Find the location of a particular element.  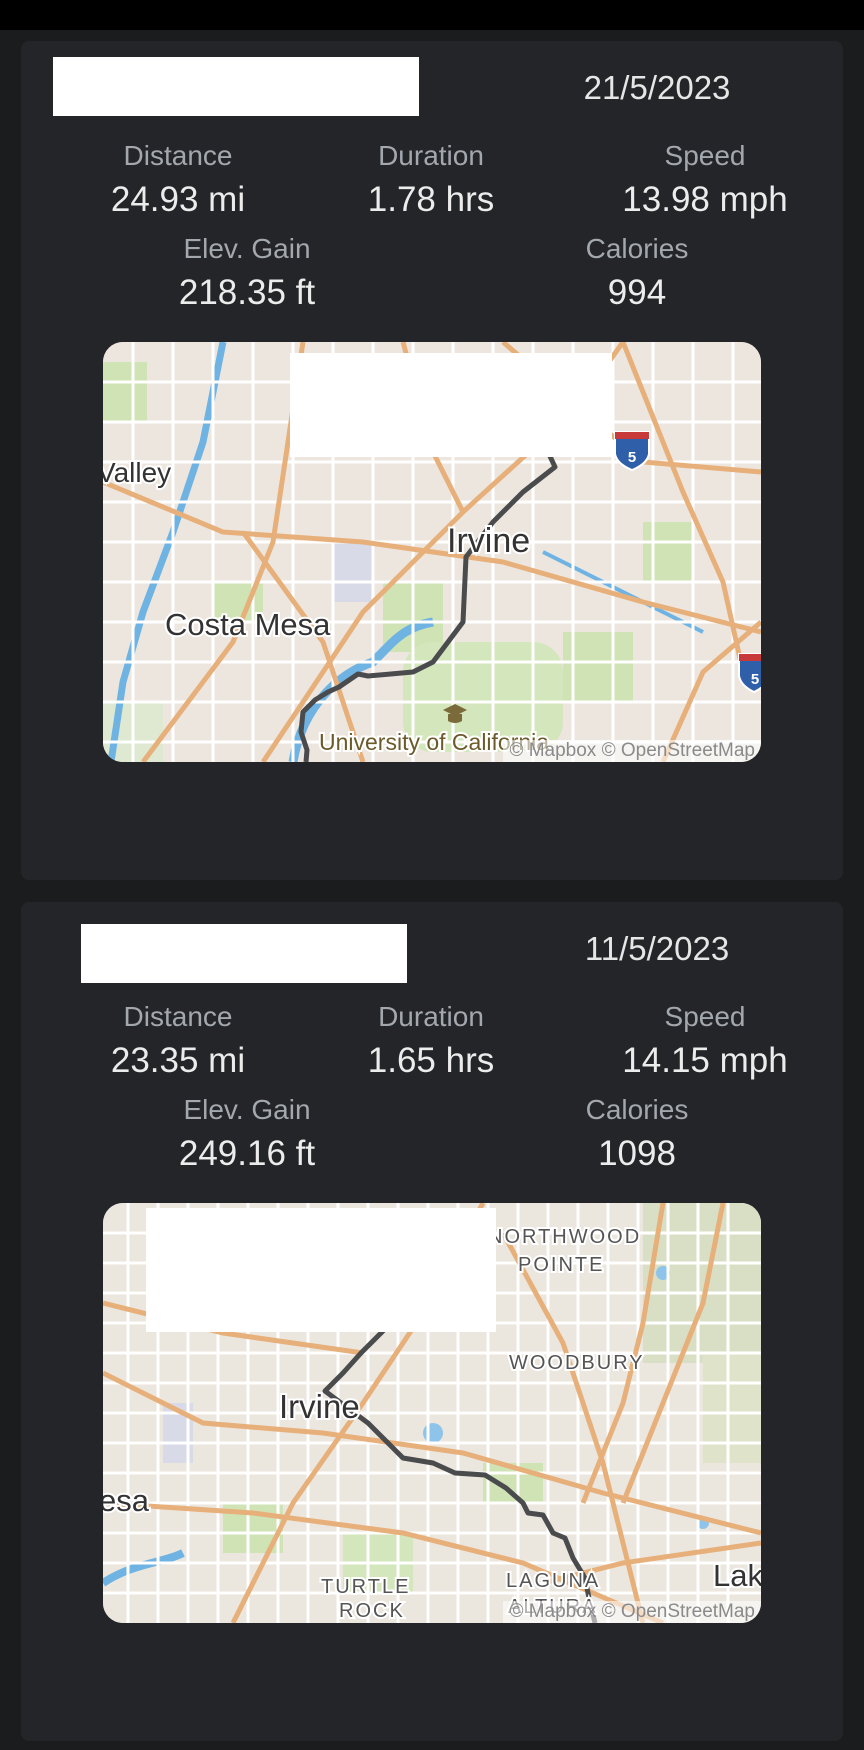

stat-speed: Speed 14.15 mph is located at coordinates (705, 1041).